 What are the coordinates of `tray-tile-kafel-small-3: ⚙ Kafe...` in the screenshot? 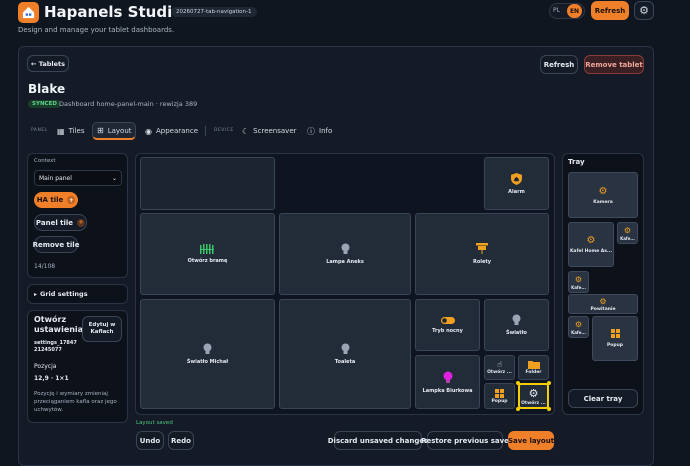 It's located at (578, 327).